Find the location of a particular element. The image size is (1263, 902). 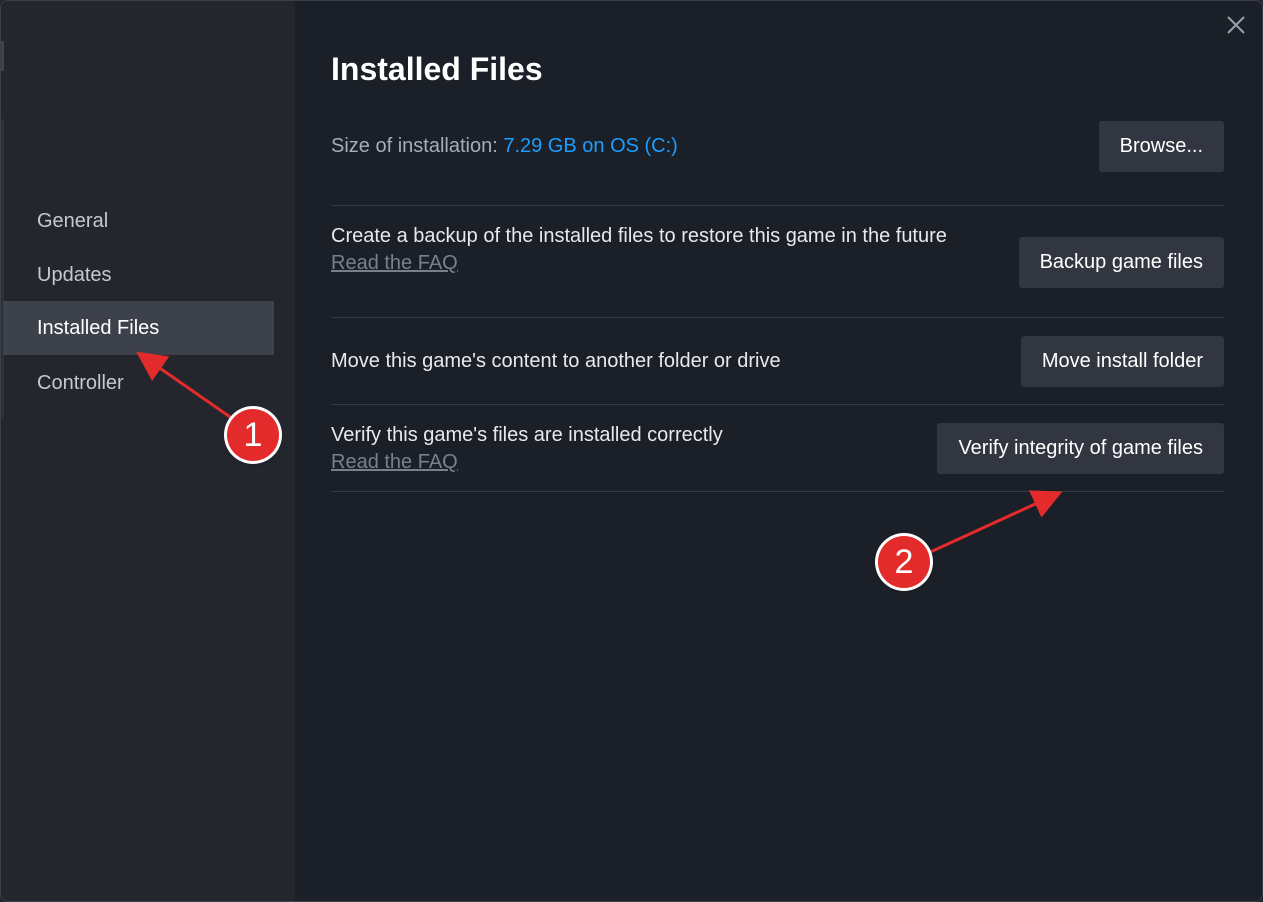

close-icon is located at coordinates (1236, 25).